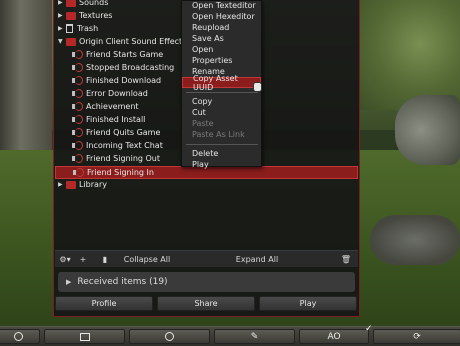  Describe the element at coordinates (69, 282) in the screenshot. I see `expand-arrow-icon: ▶` at that location.